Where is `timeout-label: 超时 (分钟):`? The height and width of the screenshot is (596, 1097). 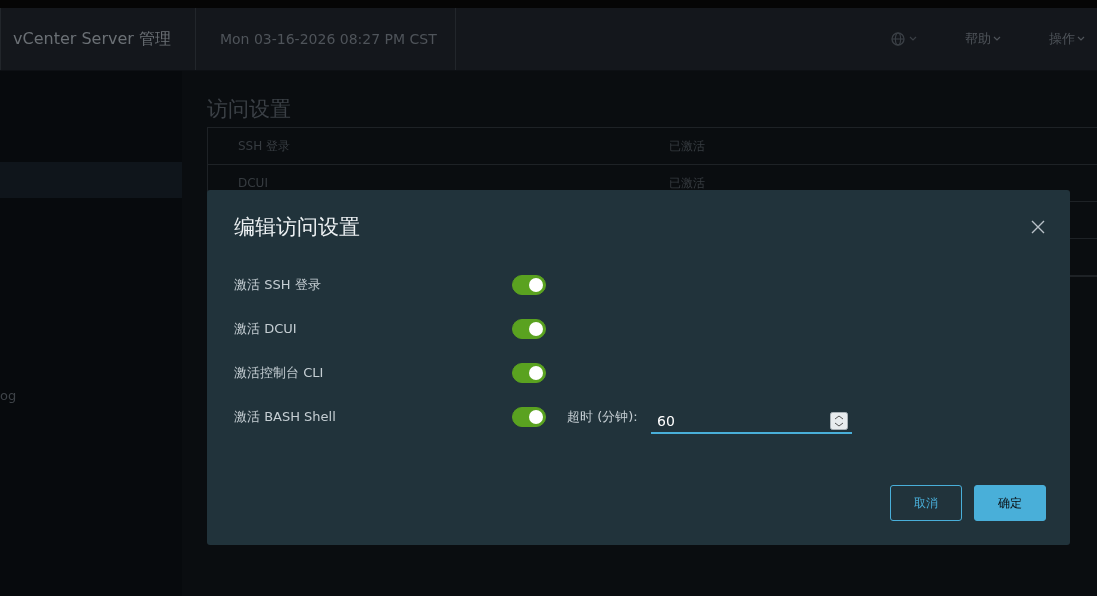
timeout-label: 超时 (分钟): is located at coordinates (603, 417).